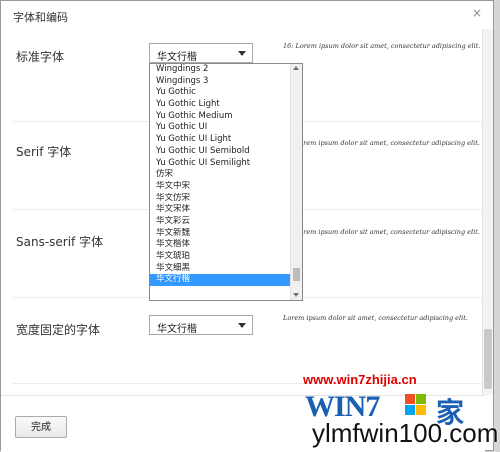 The image size is (500, 452). What do you see at coordinates (416, 405) in the screenshot?
I see `windows-flag-icon` at bounding box center [416, 405].